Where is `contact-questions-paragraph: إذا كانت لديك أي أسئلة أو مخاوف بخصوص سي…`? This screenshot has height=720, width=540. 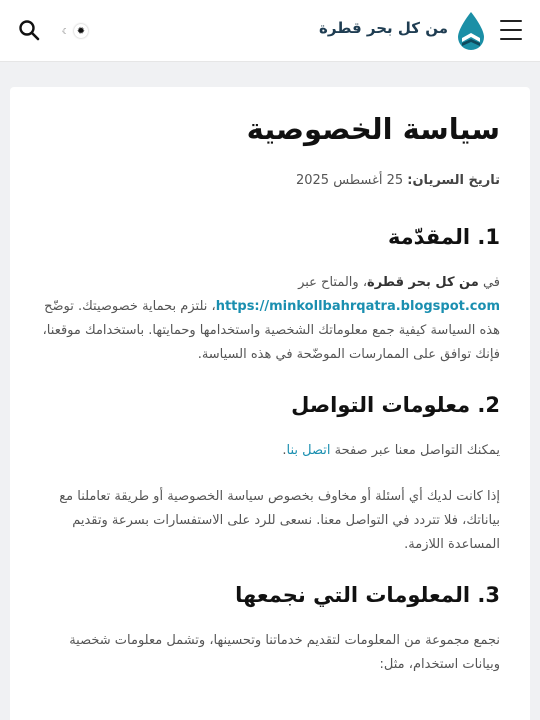 contact-questions-paragraph: إذا كانت لديك أي أسئلة أو مخاوف بخصوص سي… is located at coordinates (279, 520).